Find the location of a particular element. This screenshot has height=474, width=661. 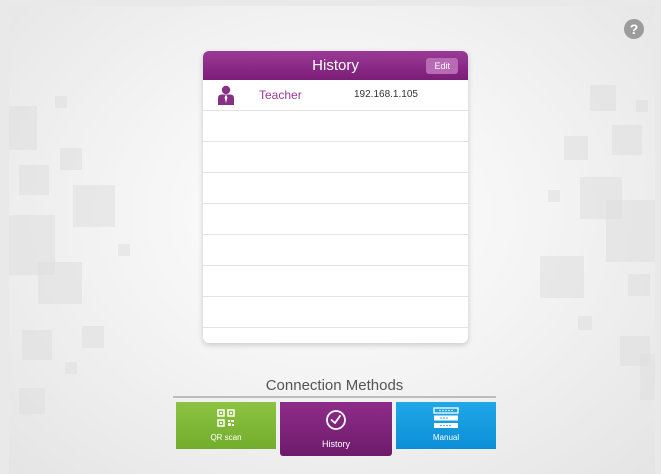

qr-code-icon is located at coordinates (226, 418).